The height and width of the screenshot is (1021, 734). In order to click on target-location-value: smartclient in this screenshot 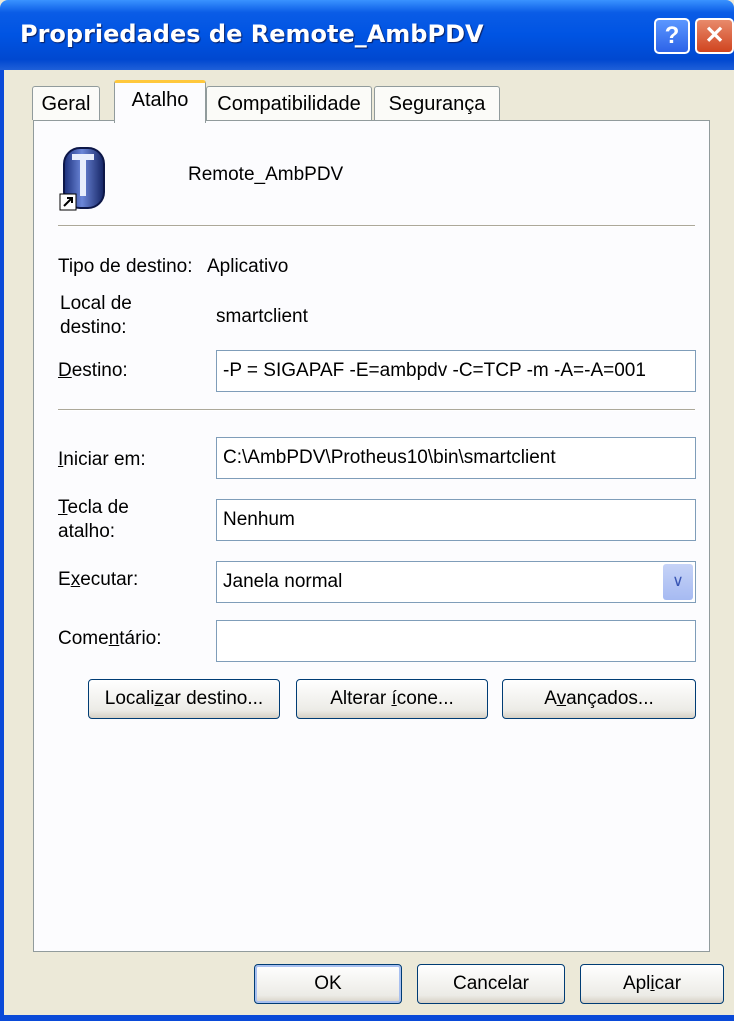, I will do `click(262, 316)`.